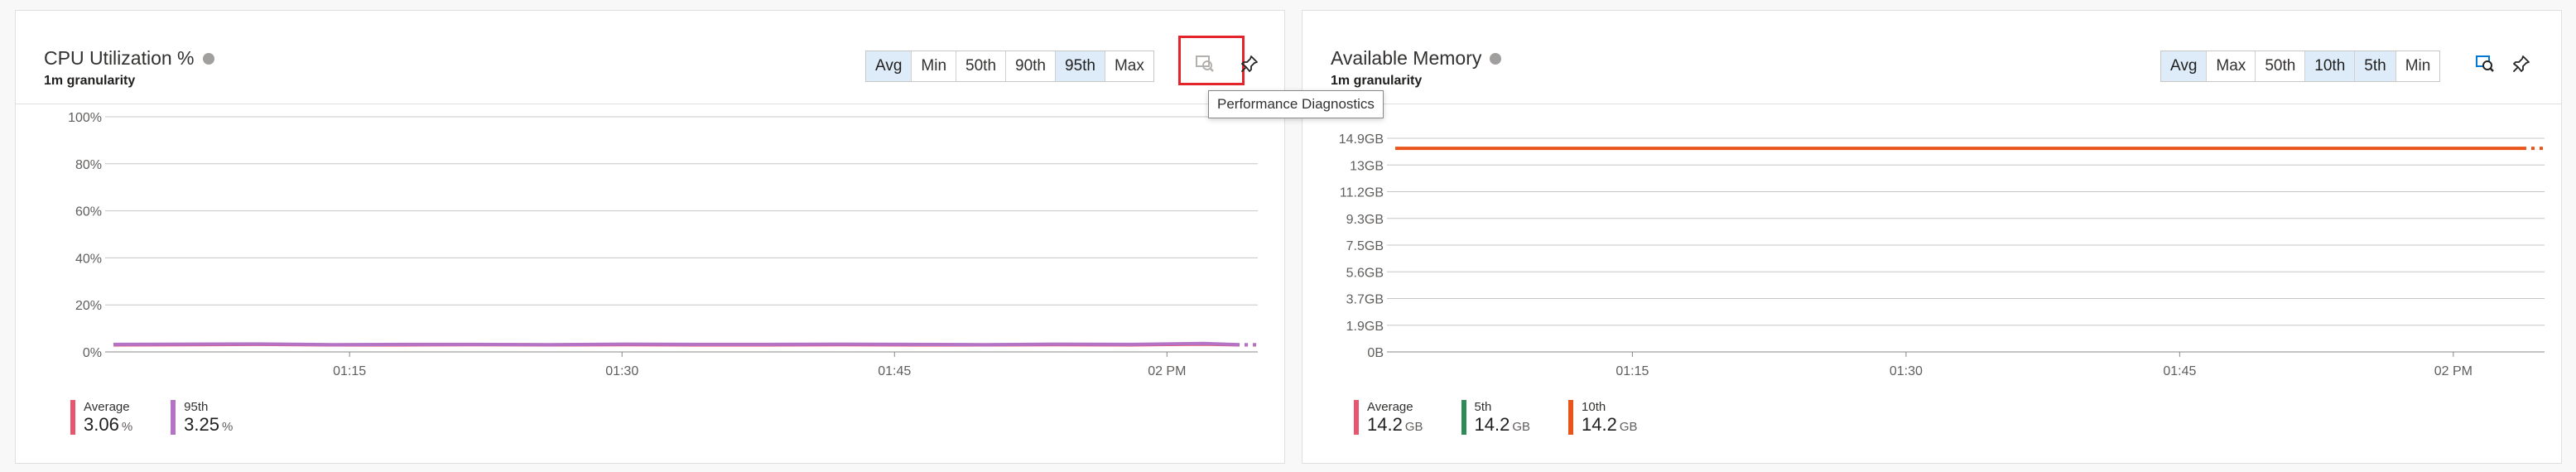 Image resolution: width=2576 pixels, height=472 pixels. I want to click on legend-item-95th: 95th 3.25%, so click(202, 418).